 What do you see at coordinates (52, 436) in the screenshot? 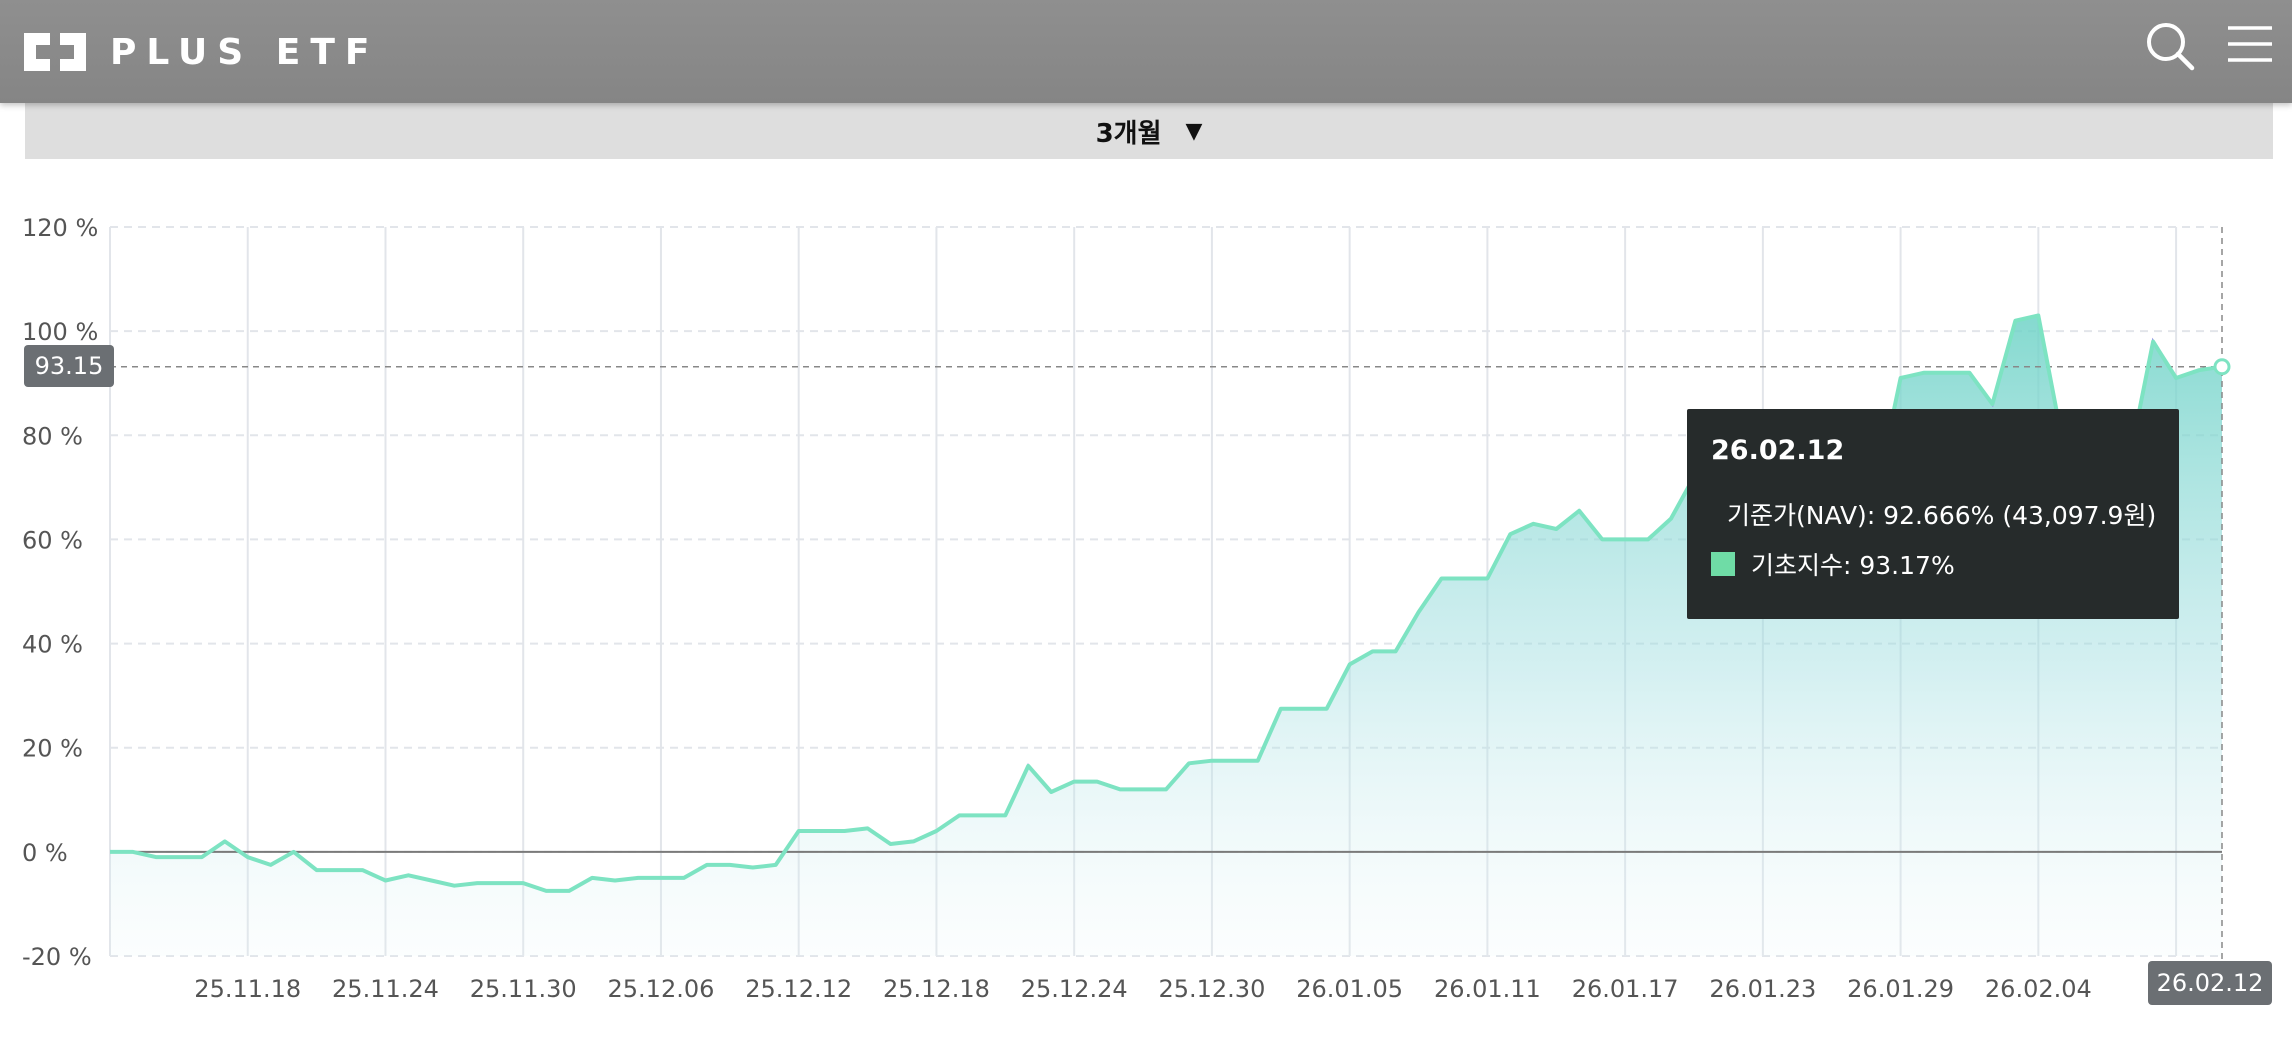
I see `y-tick-label: 80 %` at bounding box center [52, 436].